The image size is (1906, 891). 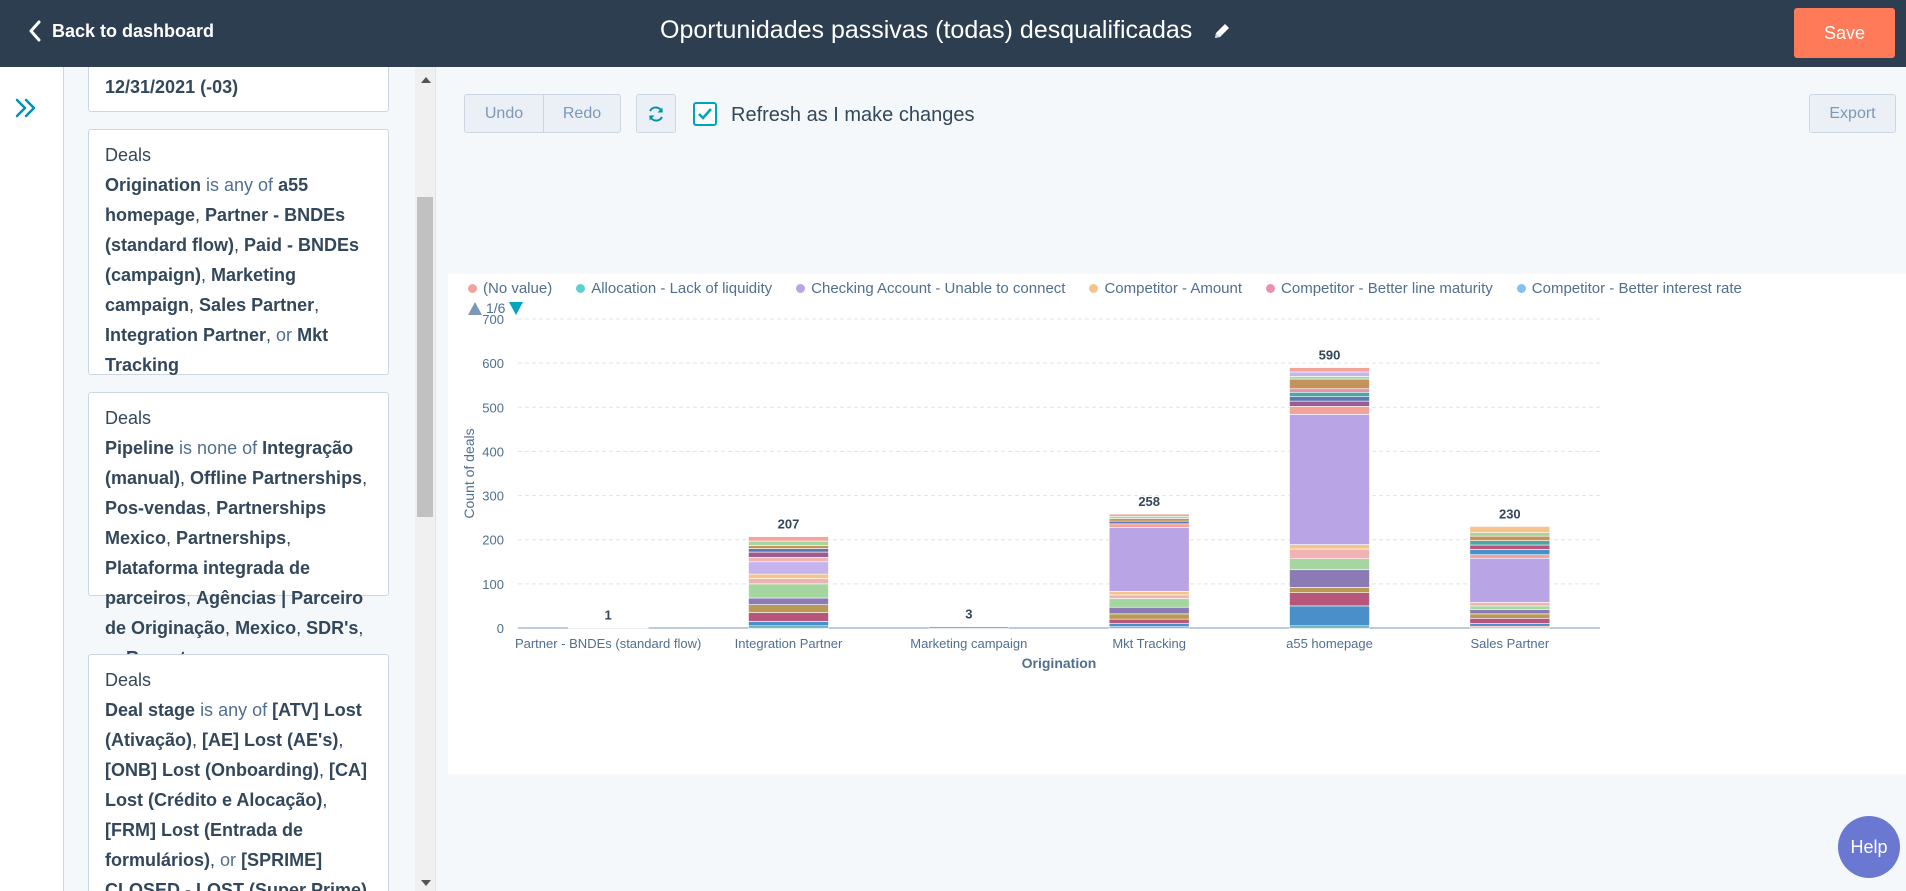 I want to click on legend-item: Competitor - Amount, so click(x=1165, y=288).